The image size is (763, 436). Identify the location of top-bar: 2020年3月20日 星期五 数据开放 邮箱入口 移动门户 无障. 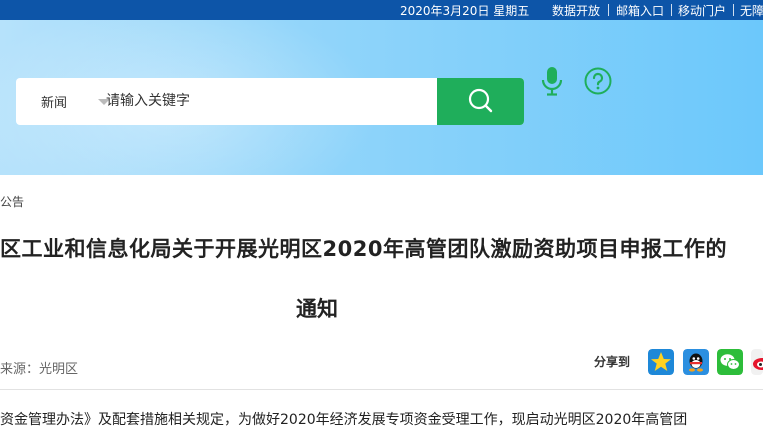
(381, 10).